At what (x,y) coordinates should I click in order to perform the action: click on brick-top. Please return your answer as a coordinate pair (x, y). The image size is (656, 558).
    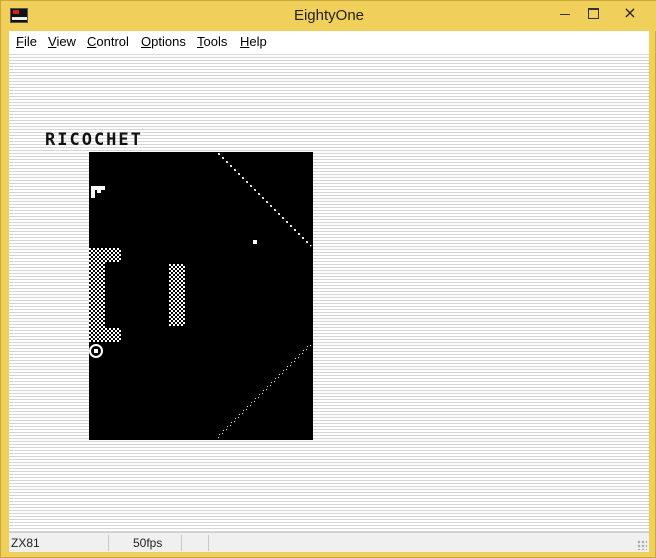
    Looking at the image, I should click on (105, 255).